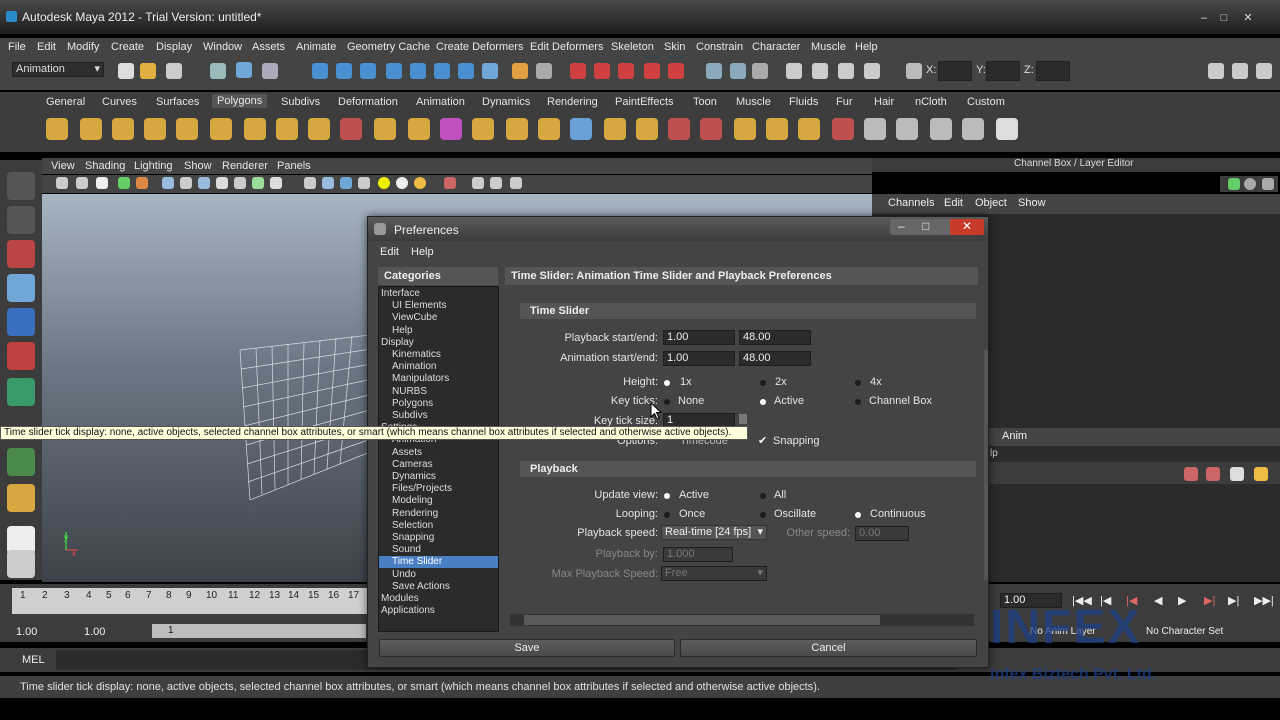 This screenshot has width=1280, height=720. What do you see at coordinates (21, 462) in the screenshot?
I see `layout-single-icon` at bounding box center [21, 462].